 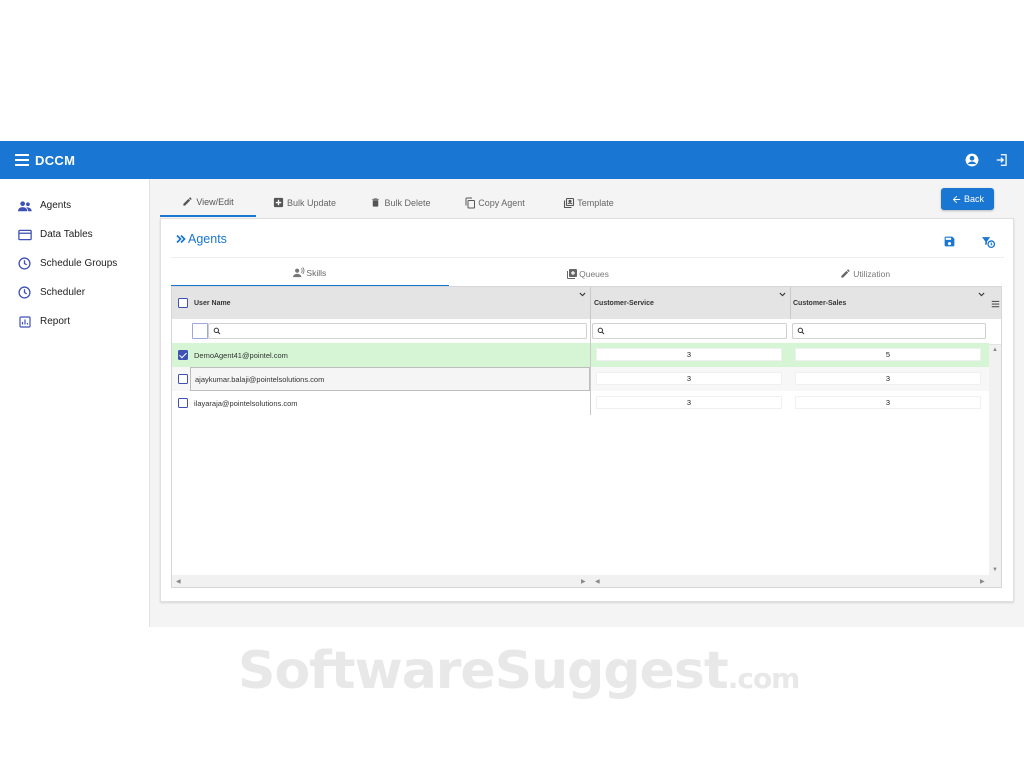 I want to click on app-bar: DCCM, so click(x=512, y=160).